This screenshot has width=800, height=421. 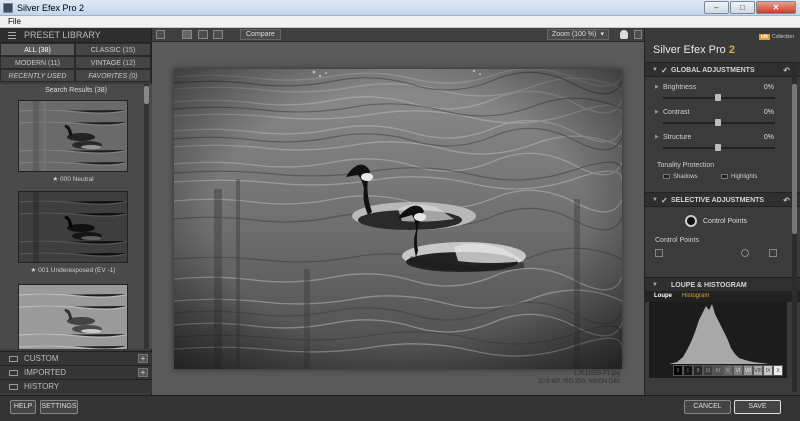 I want to click on zone-8: VIII, so click(x=758, y=370).